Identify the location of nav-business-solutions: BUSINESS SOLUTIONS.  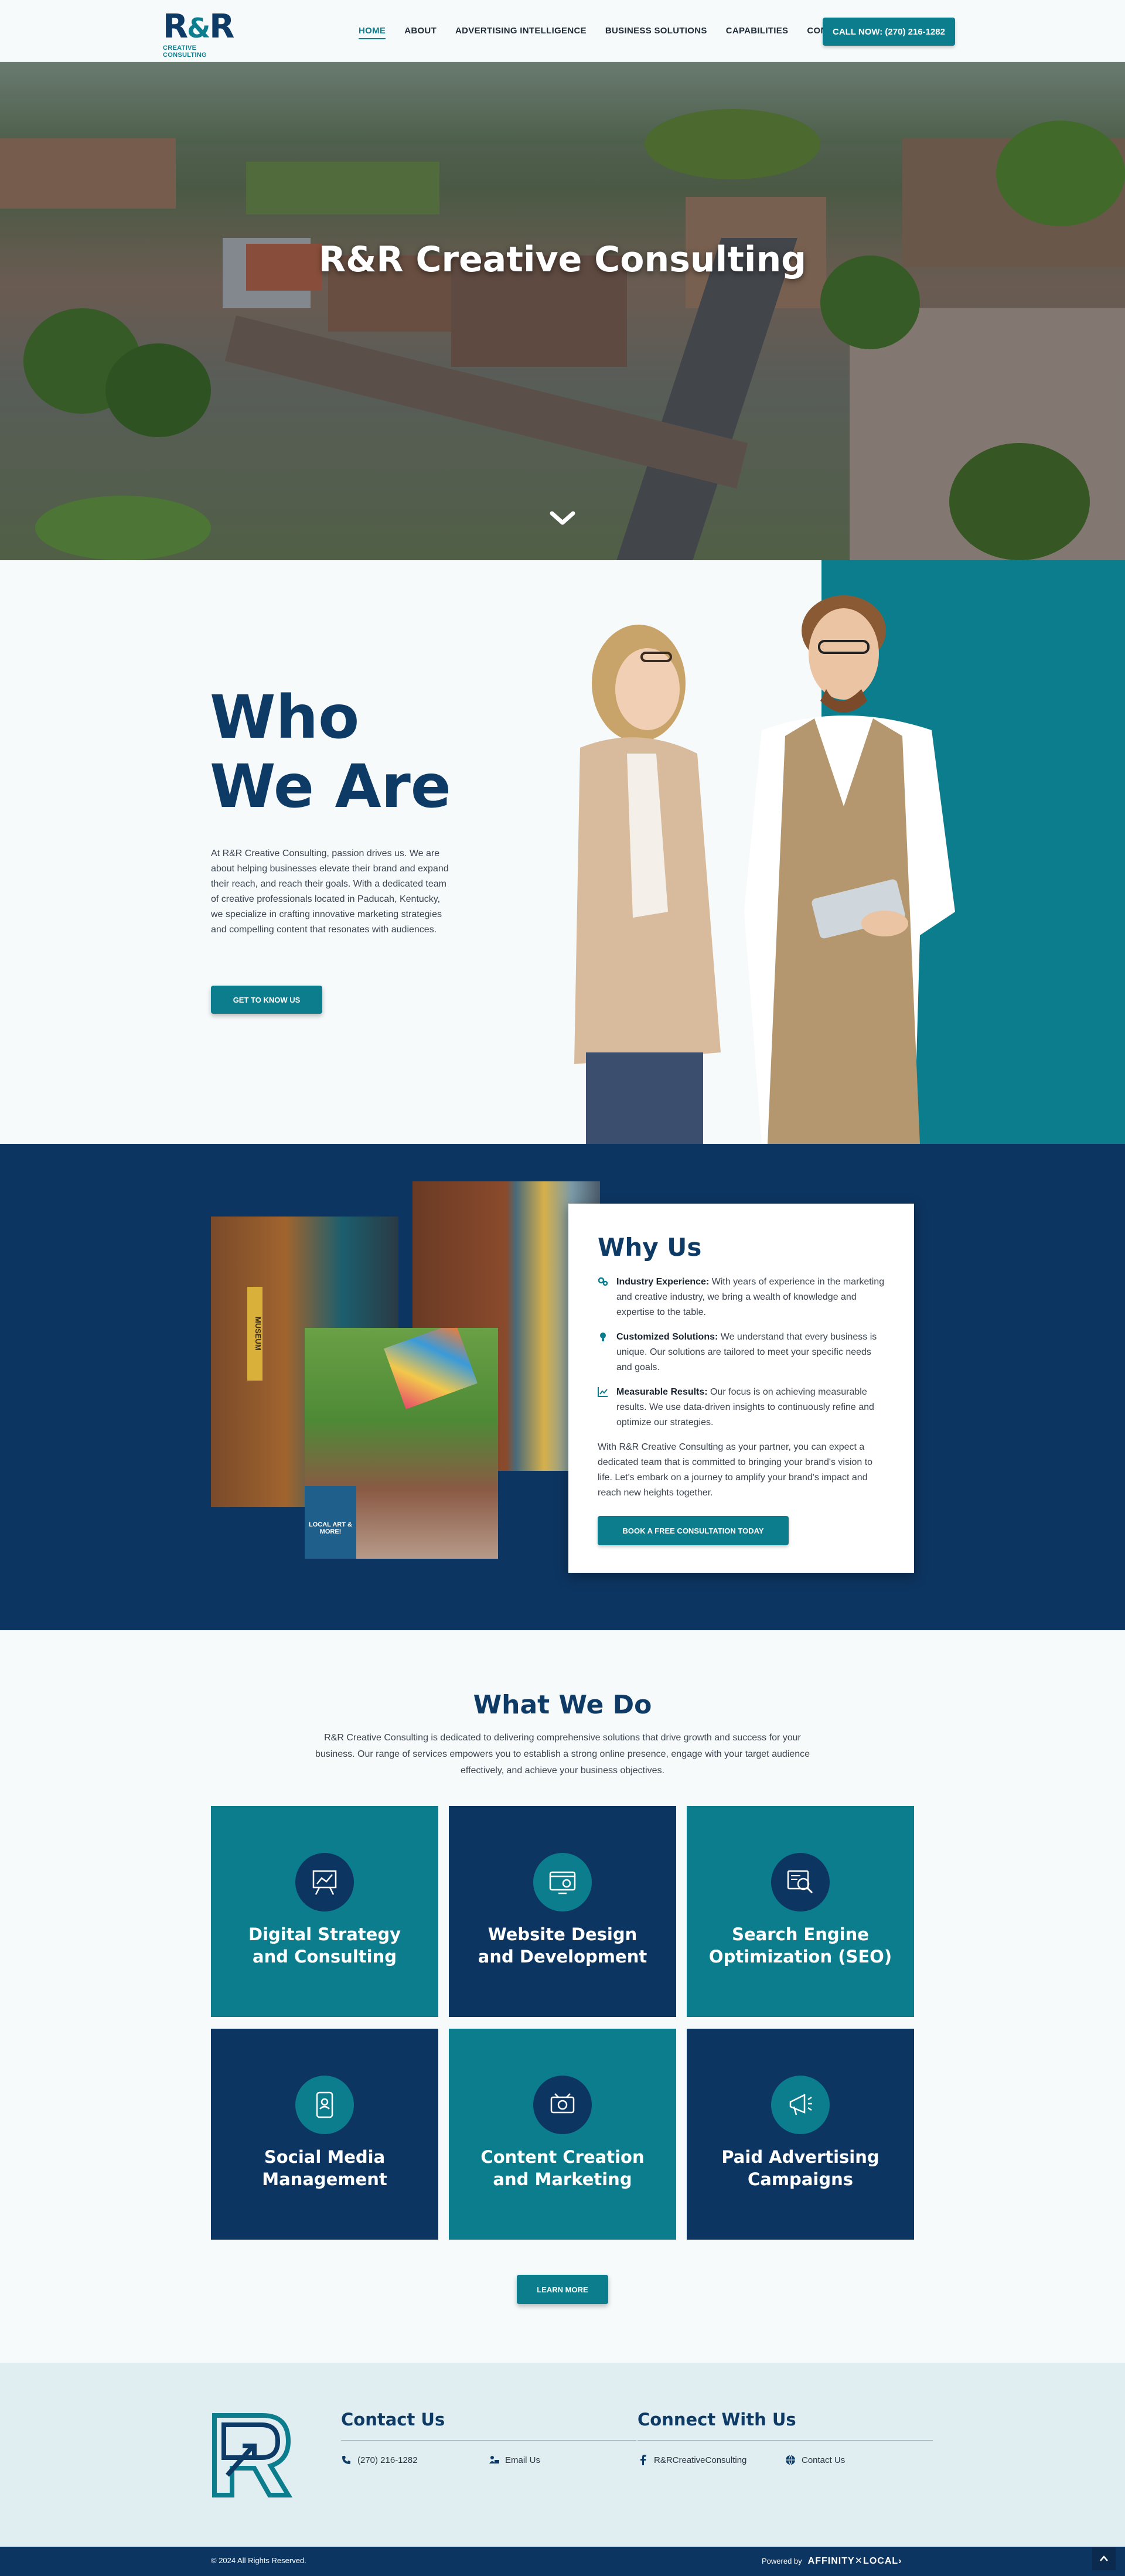
(656, 32).